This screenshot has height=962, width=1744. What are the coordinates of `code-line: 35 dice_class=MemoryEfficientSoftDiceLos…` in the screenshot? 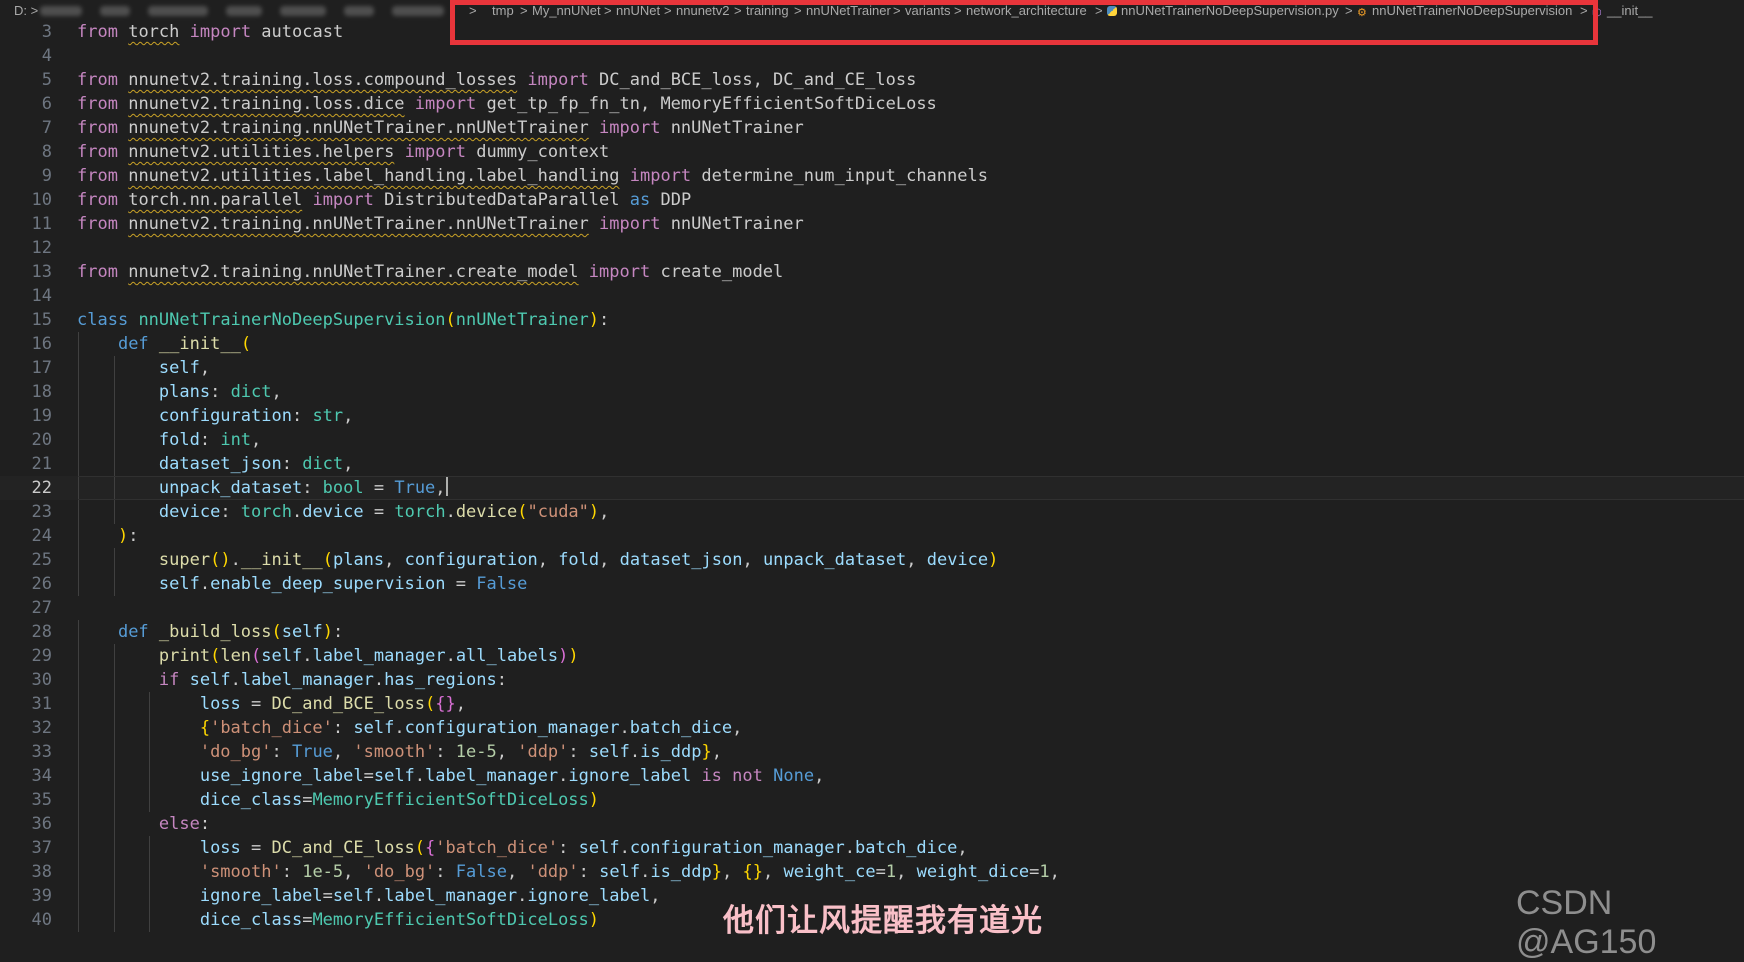 It's located at (872, 800).